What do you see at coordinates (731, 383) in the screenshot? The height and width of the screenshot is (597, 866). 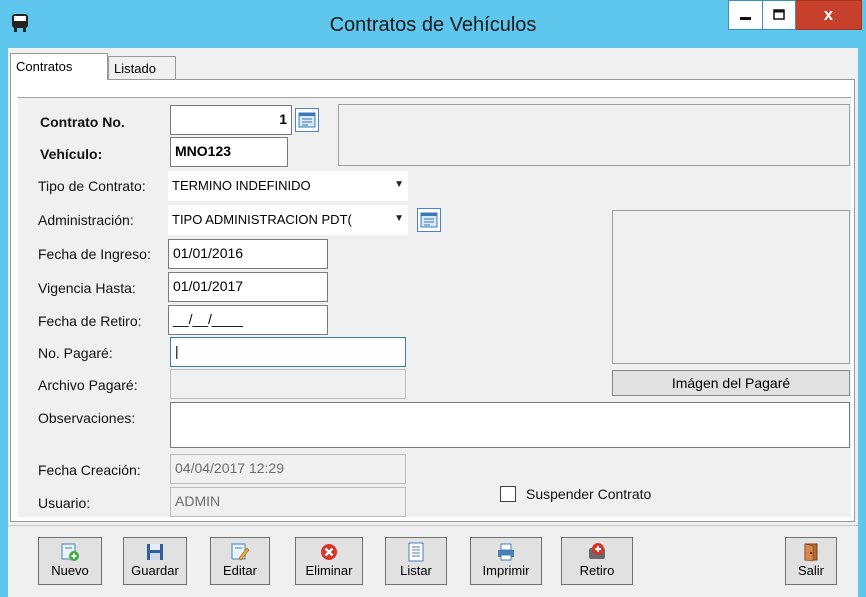 I see `imagen-pagare-button: Imágen del Pagaré` at bounding box center [731, 383].